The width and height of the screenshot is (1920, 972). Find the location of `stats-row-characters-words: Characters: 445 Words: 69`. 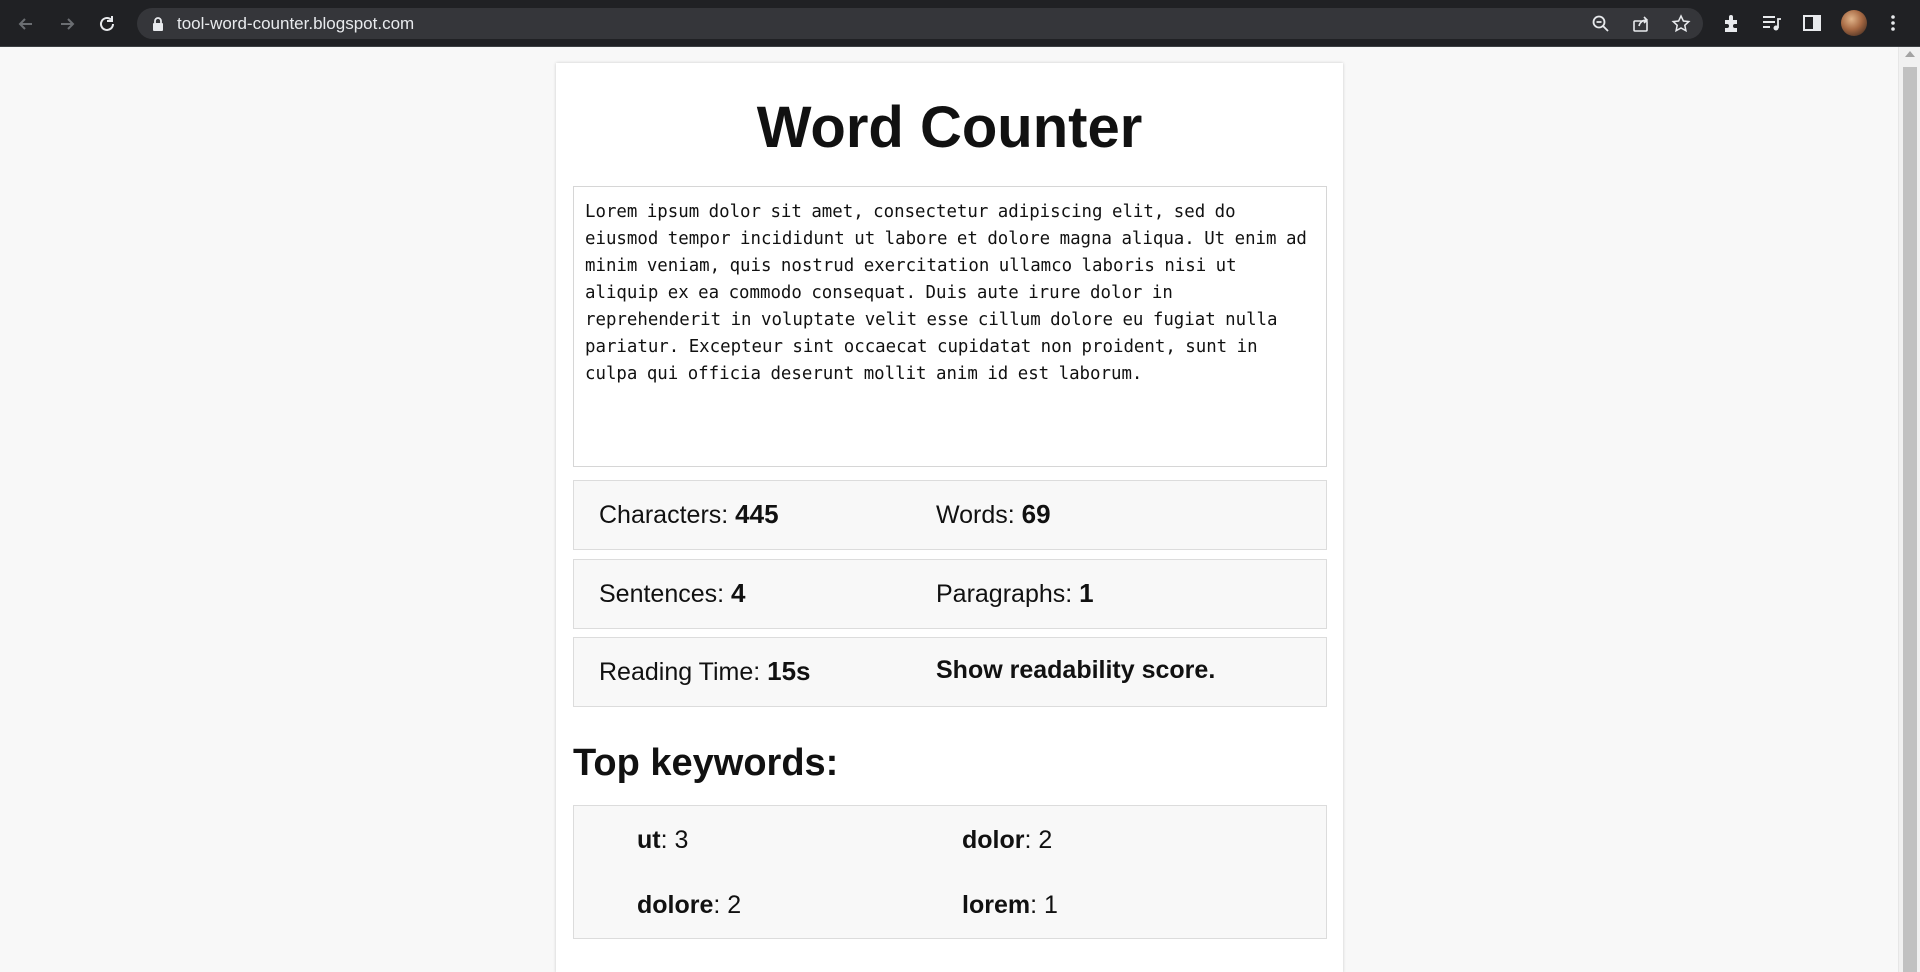

stats-row-characters-words: Characters: 445 Words: 69 is located at coordinates (950, 515).